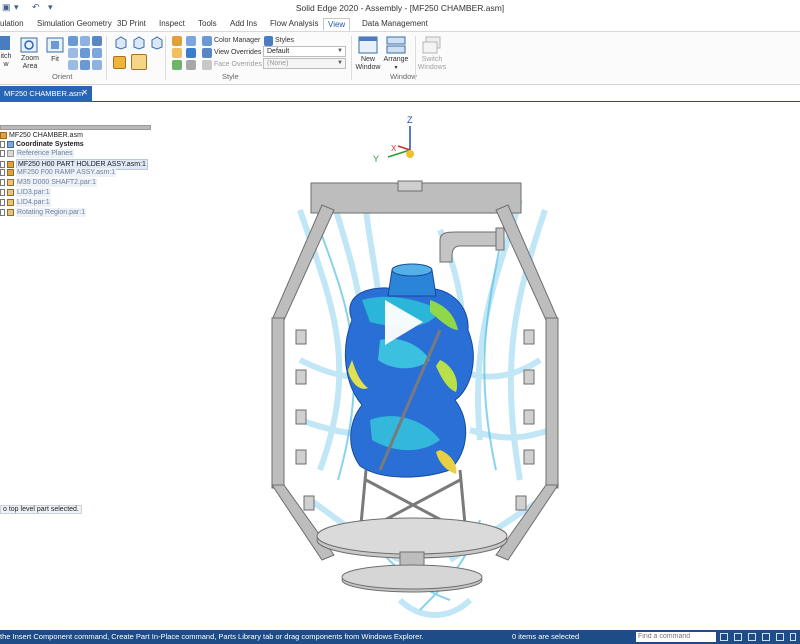  I want to click on help-icon, so click(724, 637).